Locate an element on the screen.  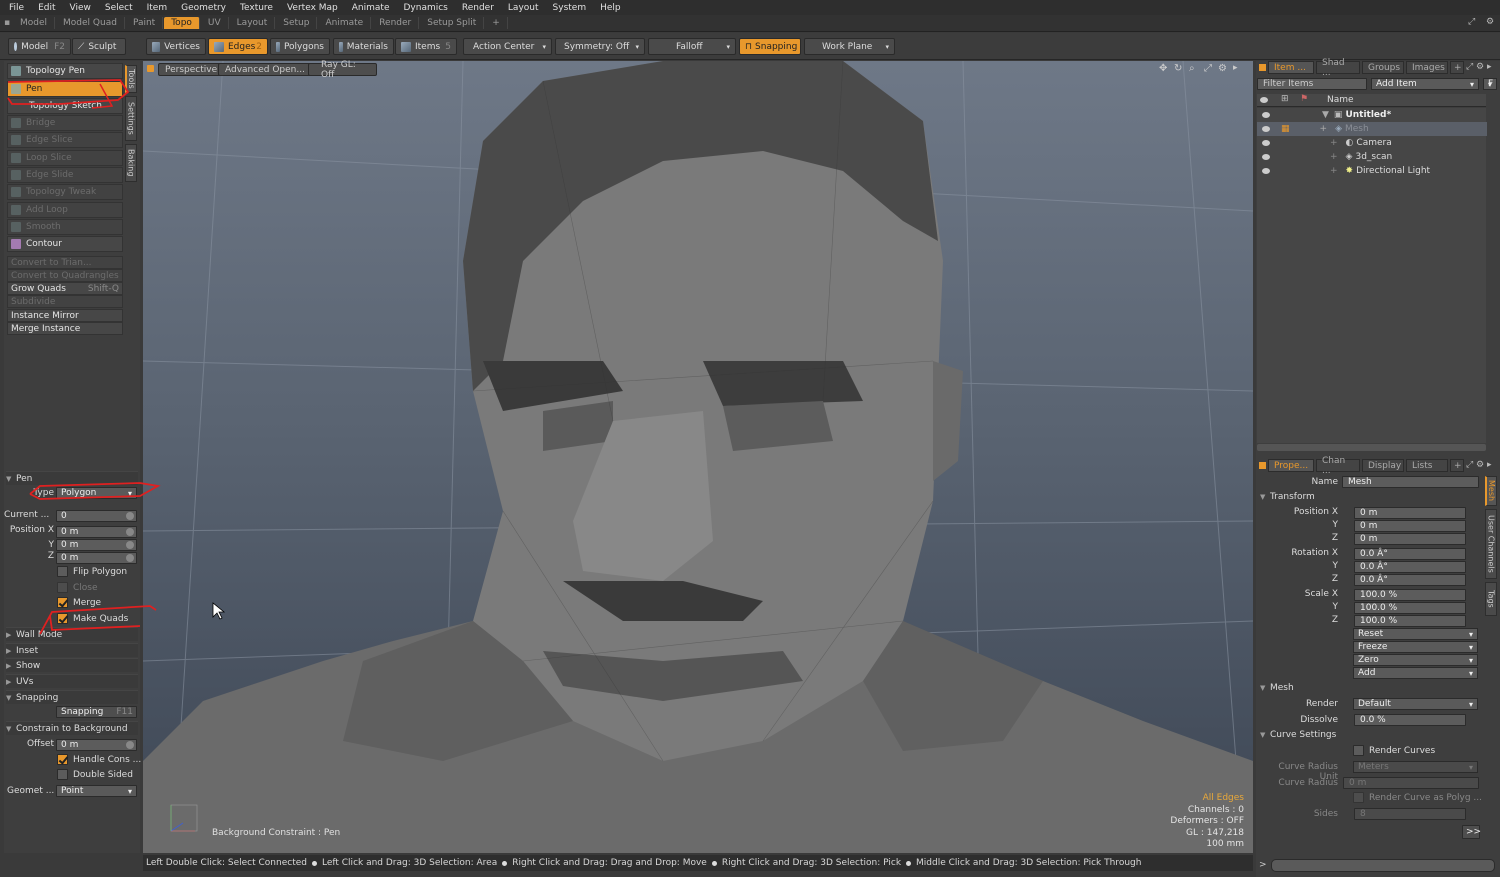
menu-item-help: Help is located at coordinates (608, 8).